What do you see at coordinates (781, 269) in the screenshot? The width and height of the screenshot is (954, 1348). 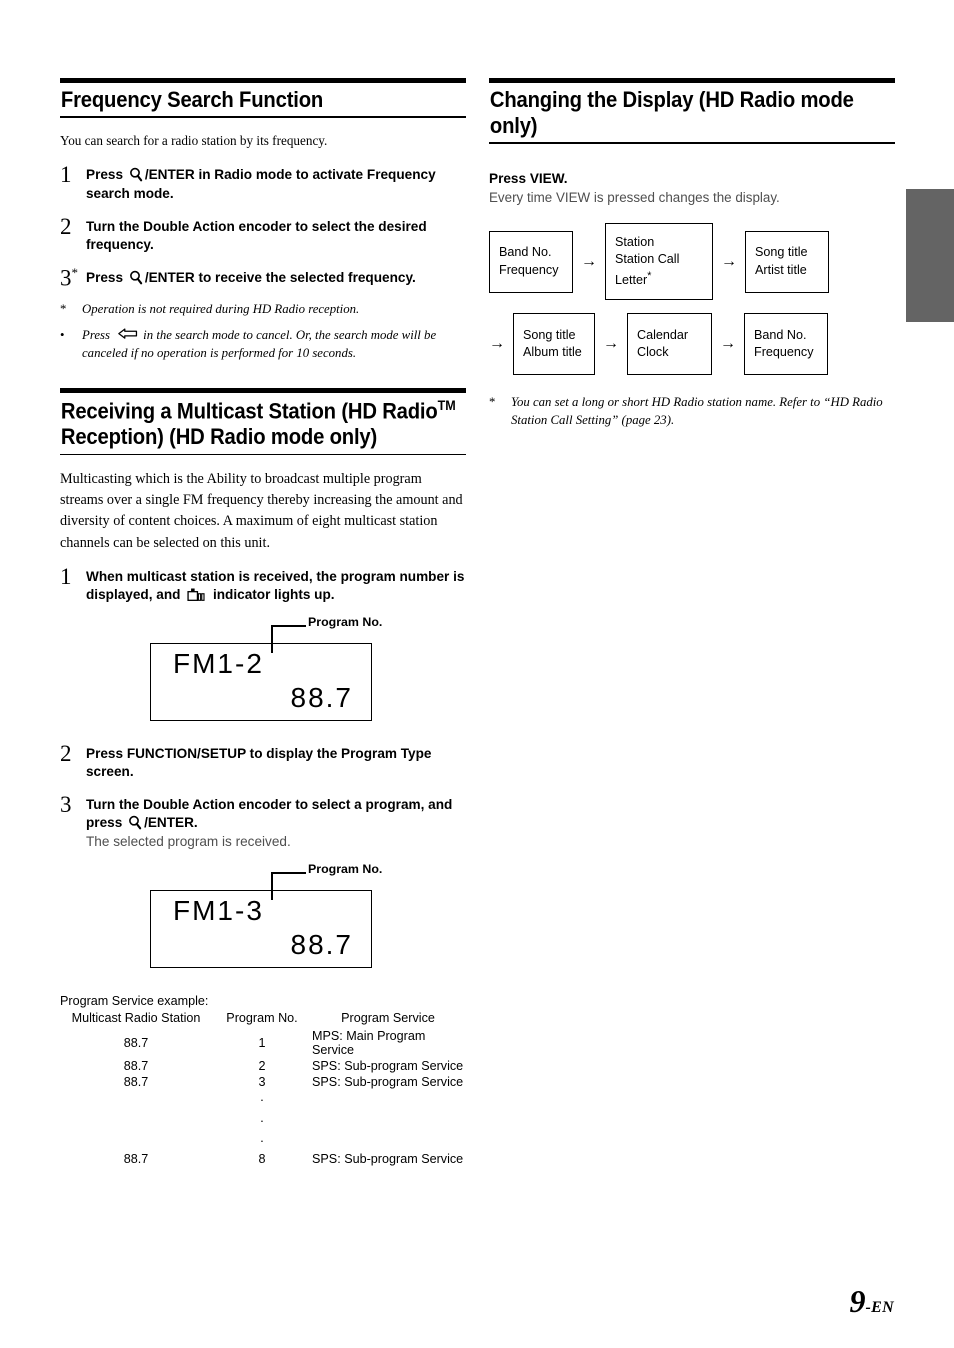 I see `flow-box-line-2: Artist title` at bounding box center [781, 269].